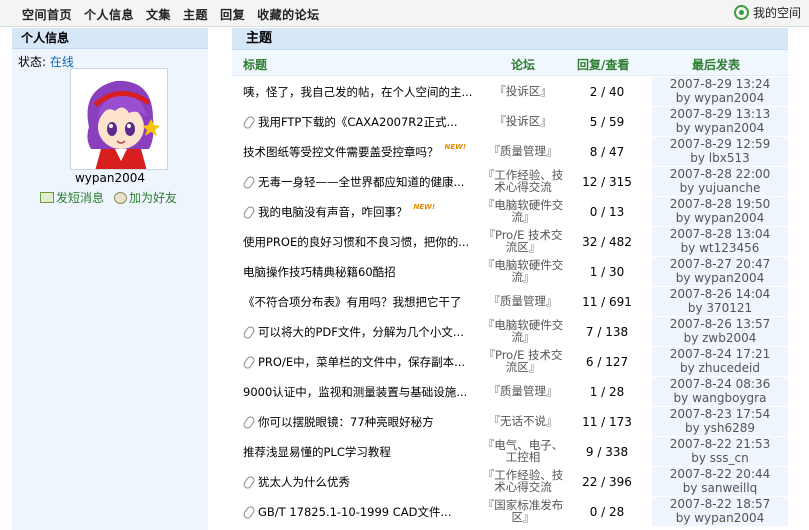 The width and height of the screenshot is (809, 530). What do you see at coordinates (607, 452) in the screenshot?
I see `reply-view-count: 9 / 338` at bounding box center [607, 452].